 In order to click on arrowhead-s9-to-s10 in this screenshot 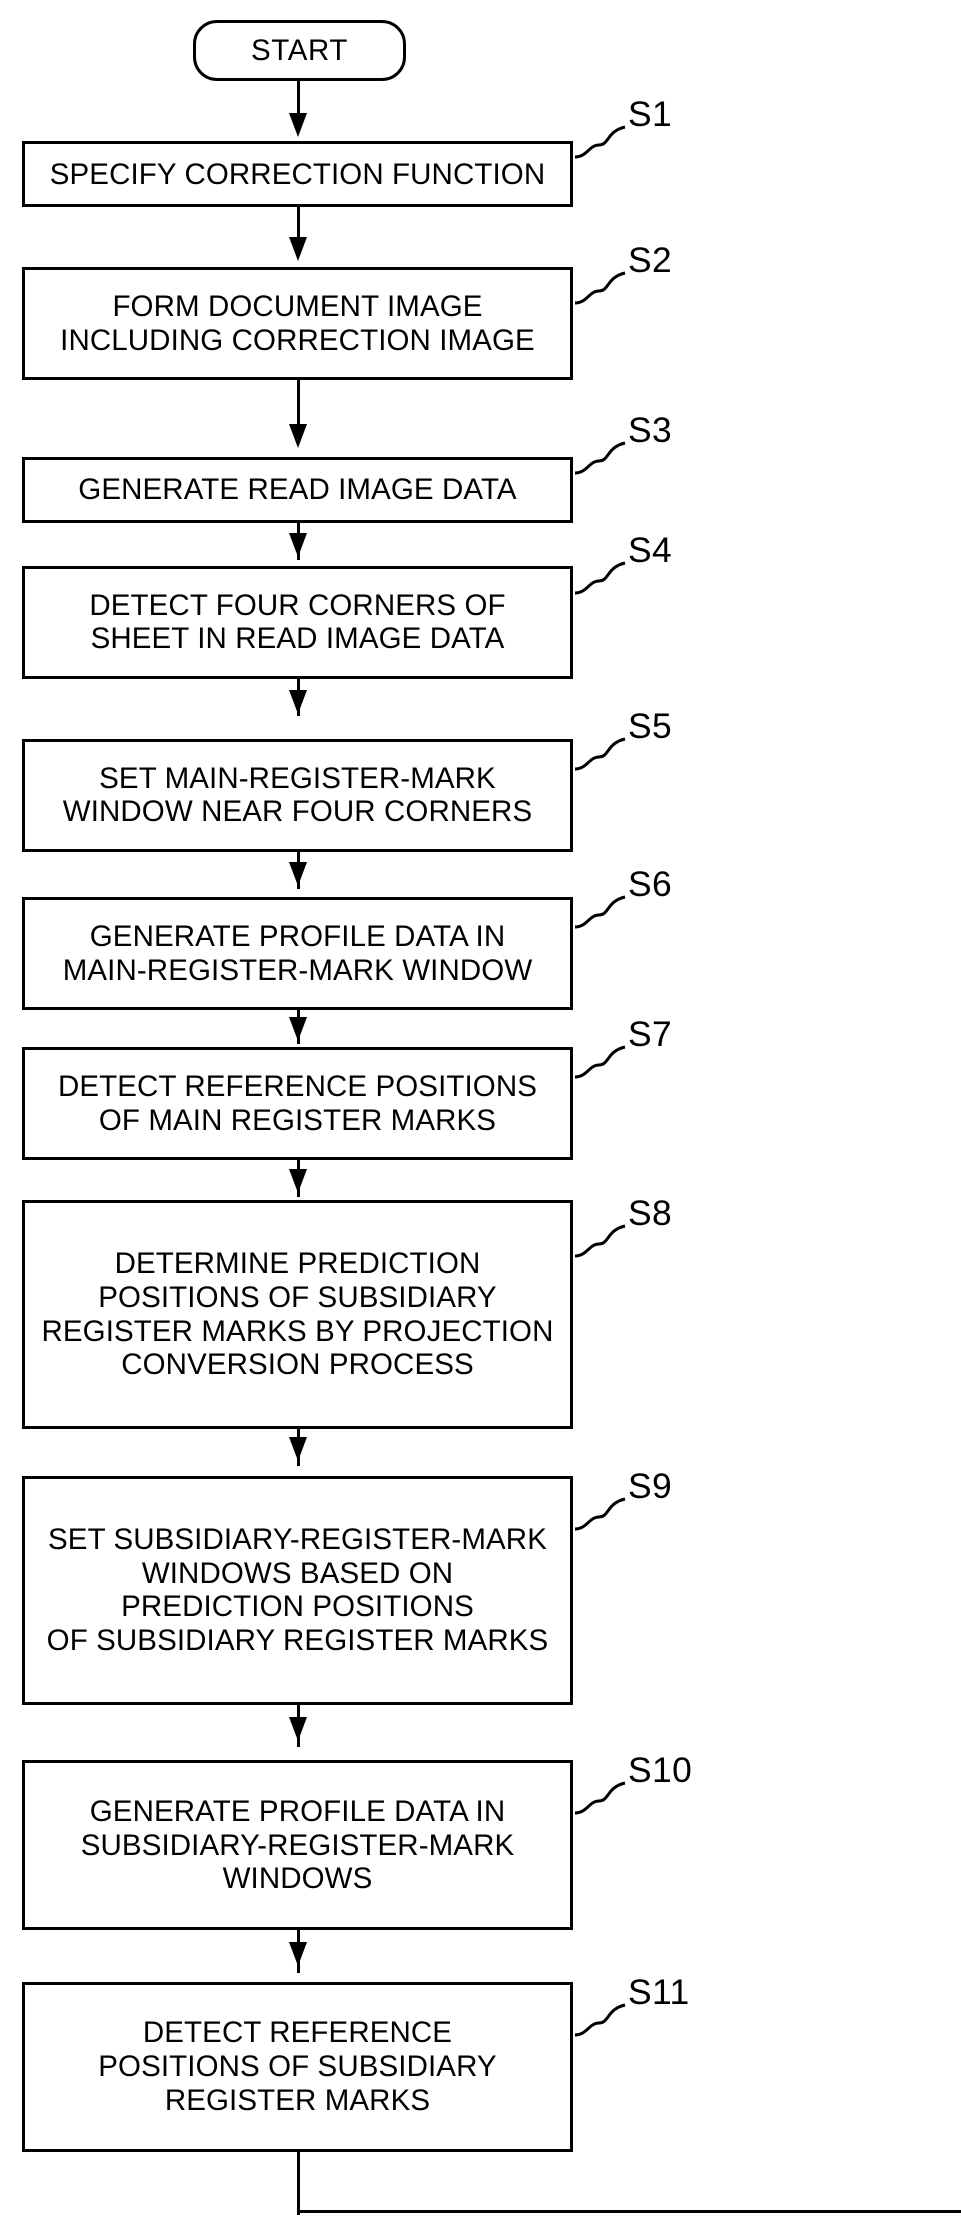, I will do `click(298, 1729)`.